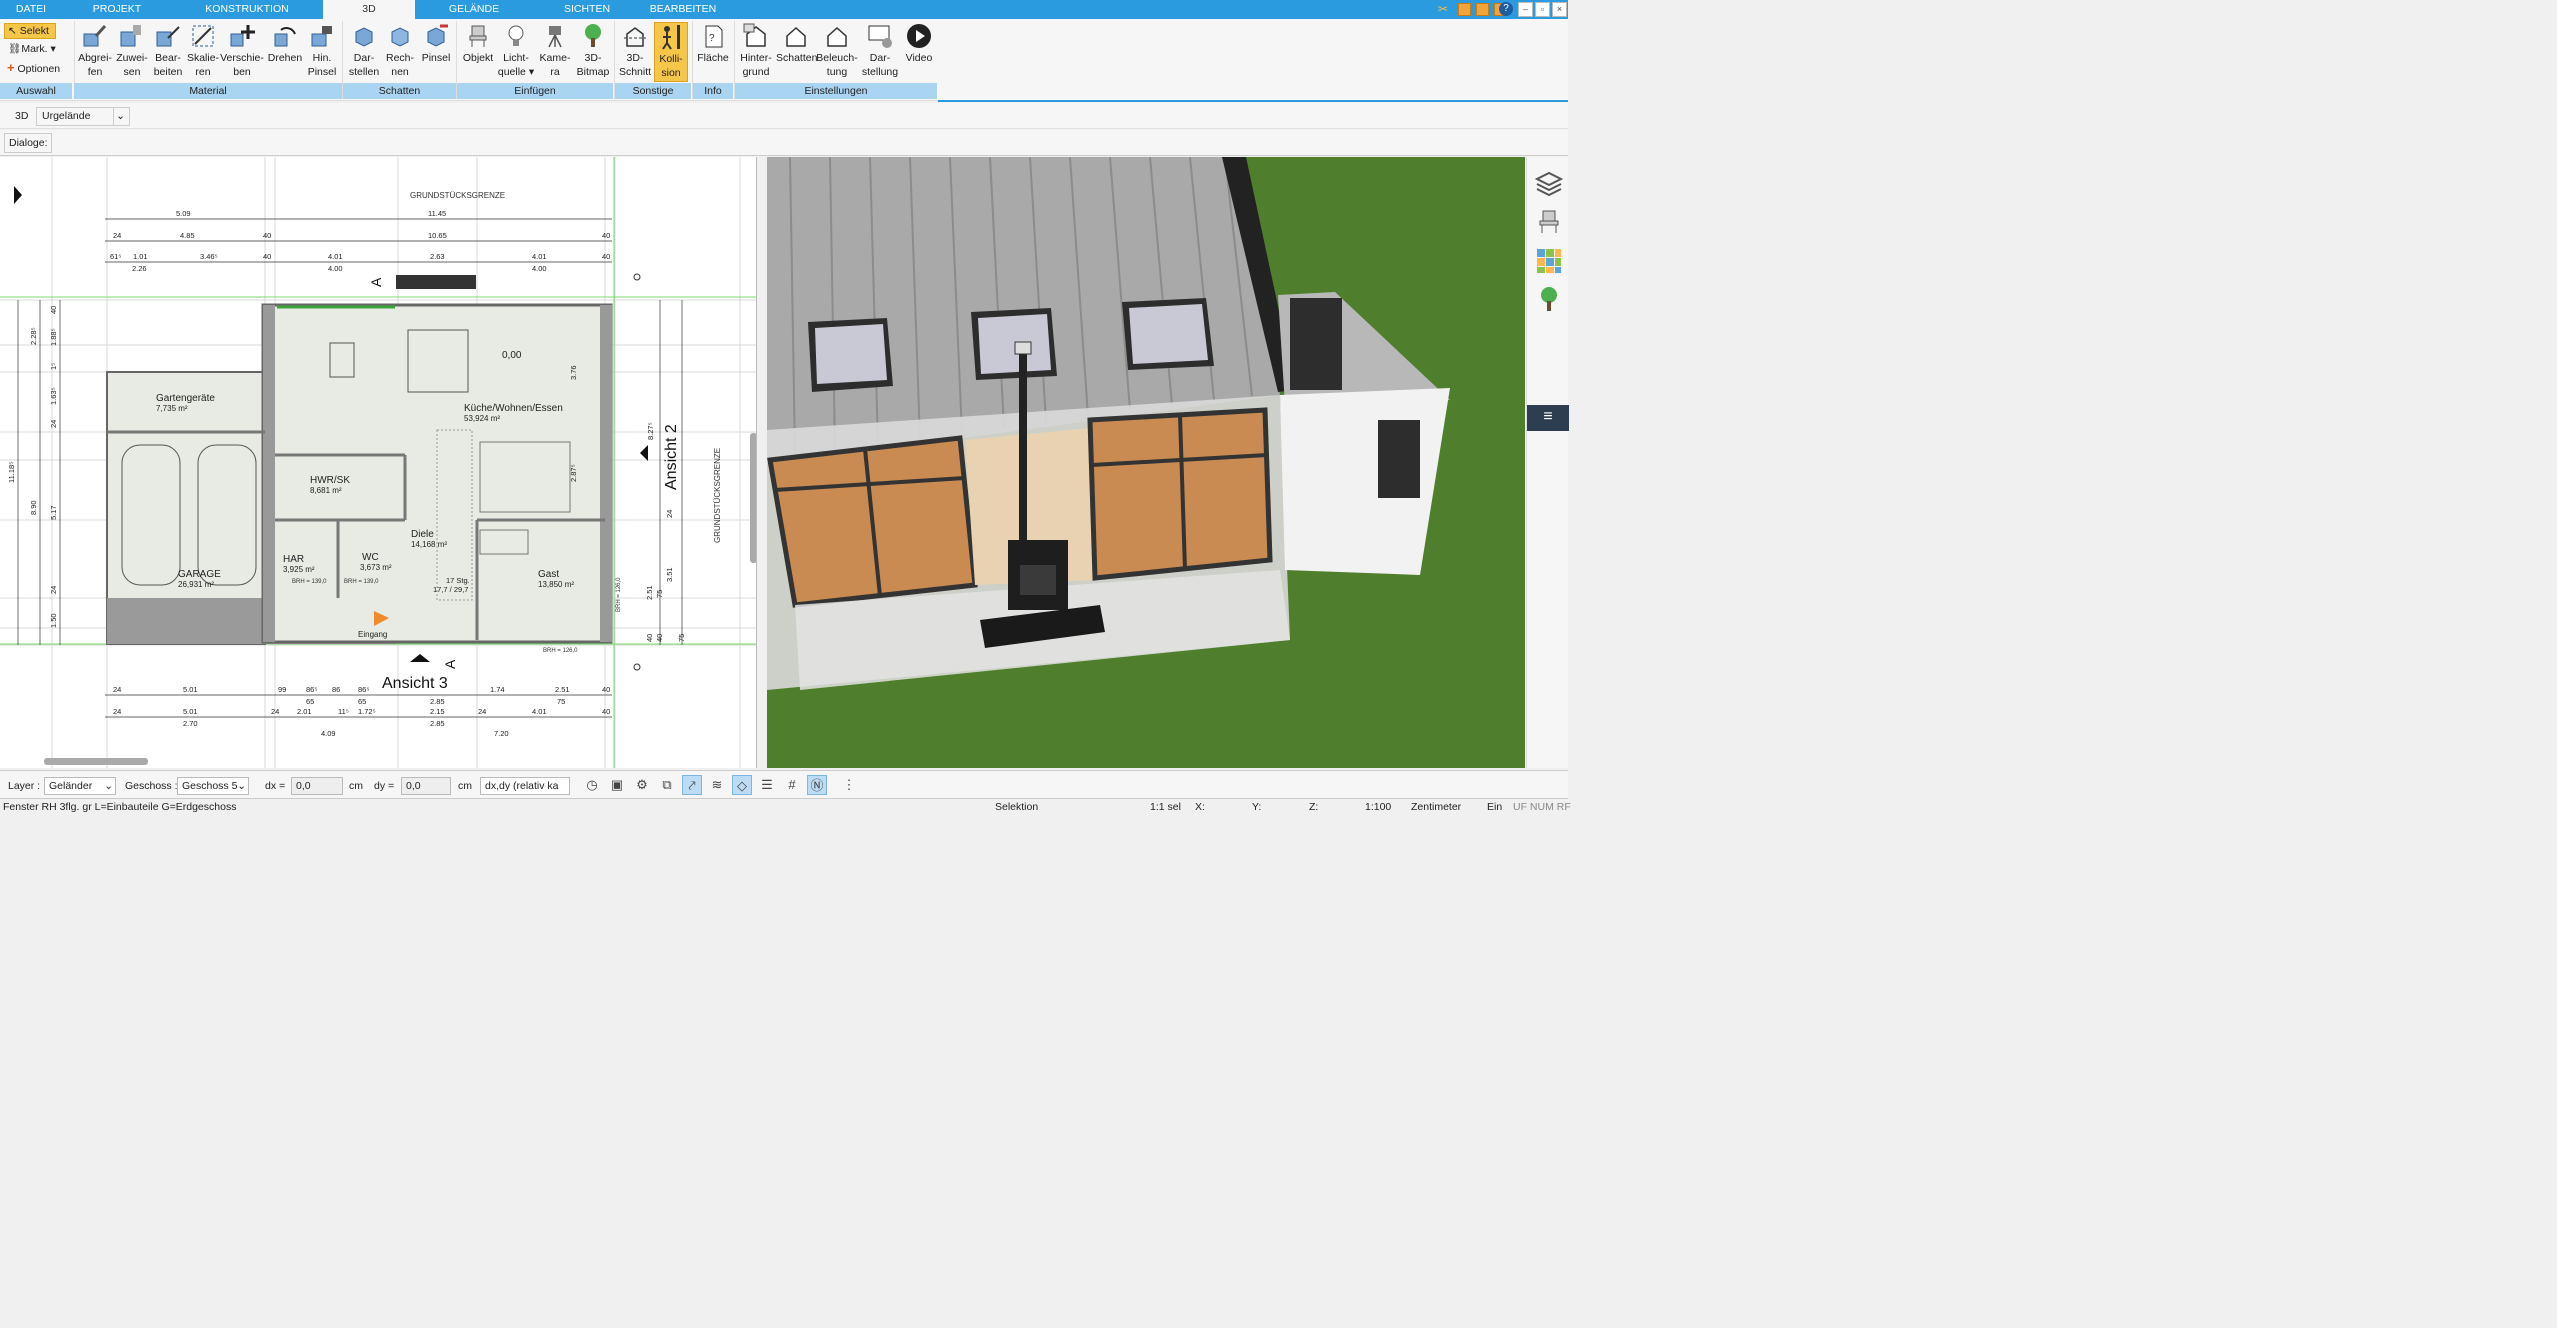  What do you see at coordinates (587, 9) in the screenshot?
I see `tab-sichten: SICHTEN` at bounding box center [587, 9].